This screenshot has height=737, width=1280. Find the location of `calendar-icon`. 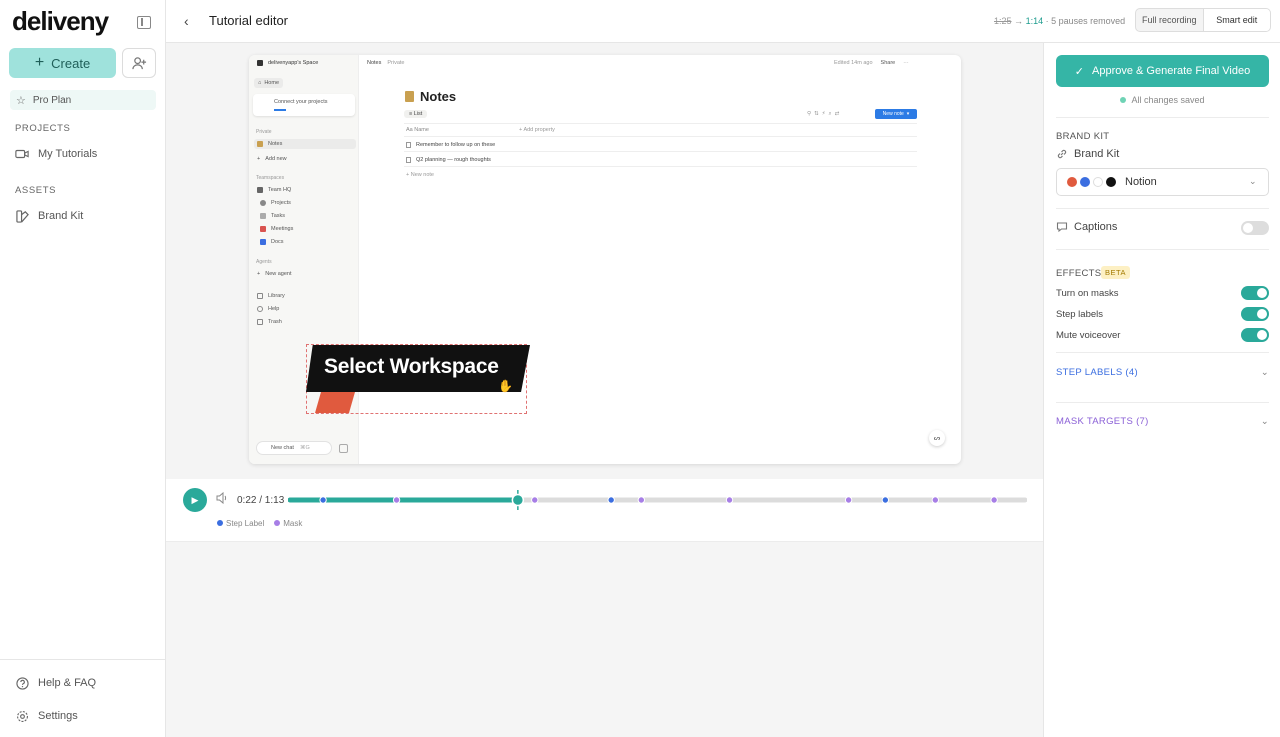

calendar-icon is located at coordinates (263, 229).